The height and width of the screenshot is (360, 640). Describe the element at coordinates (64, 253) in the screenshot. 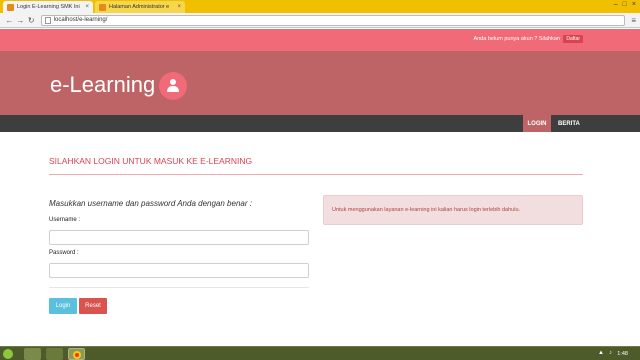

I see `password-label: Password :` at that location.